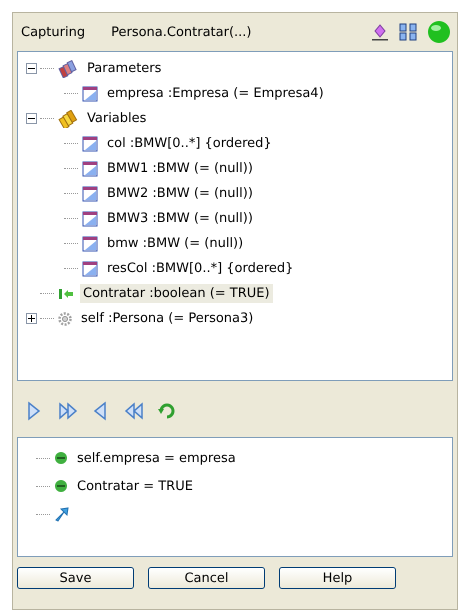 This screenshot has width=463, height=614. What do you see at coordinates (68, 411) in the screenshot?
I see `fast-forward-icon` at bounding box center [68, 411].